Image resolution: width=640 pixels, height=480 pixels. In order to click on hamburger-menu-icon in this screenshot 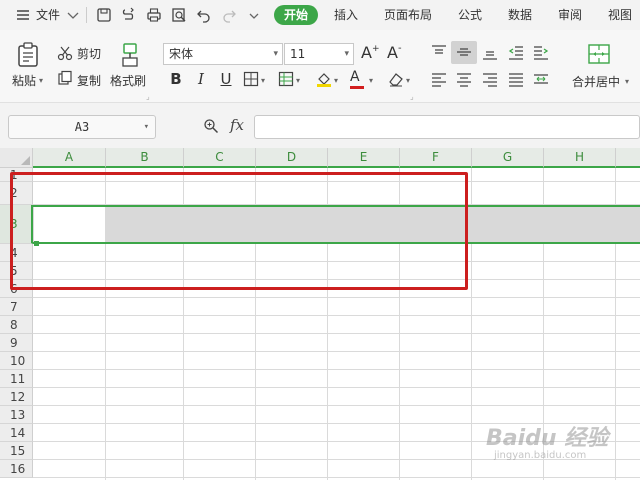, I will do `click(23, 15)`.